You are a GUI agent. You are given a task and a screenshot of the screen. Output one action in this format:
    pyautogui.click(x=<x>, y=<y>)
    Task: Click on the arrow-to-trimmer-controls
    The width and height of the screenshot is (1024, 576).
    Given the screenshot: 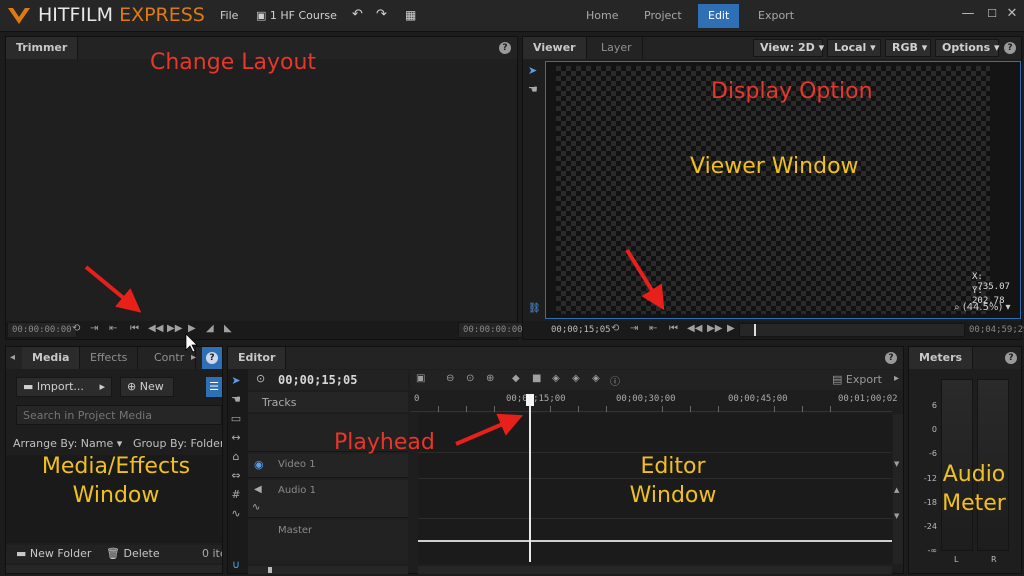 What is the action you would take?
    pyautogui.click(x=113, y=289)
    